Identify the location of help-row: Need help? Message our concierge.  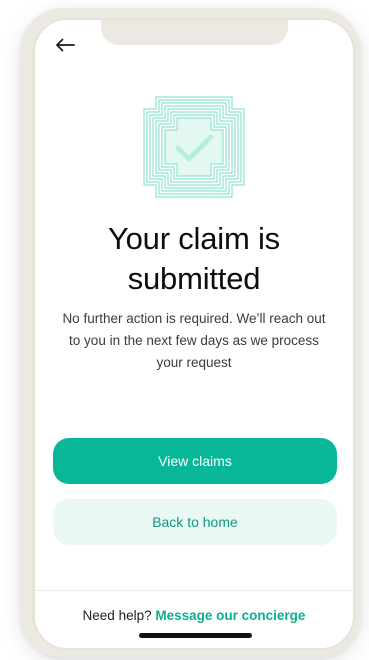
(194, 616).